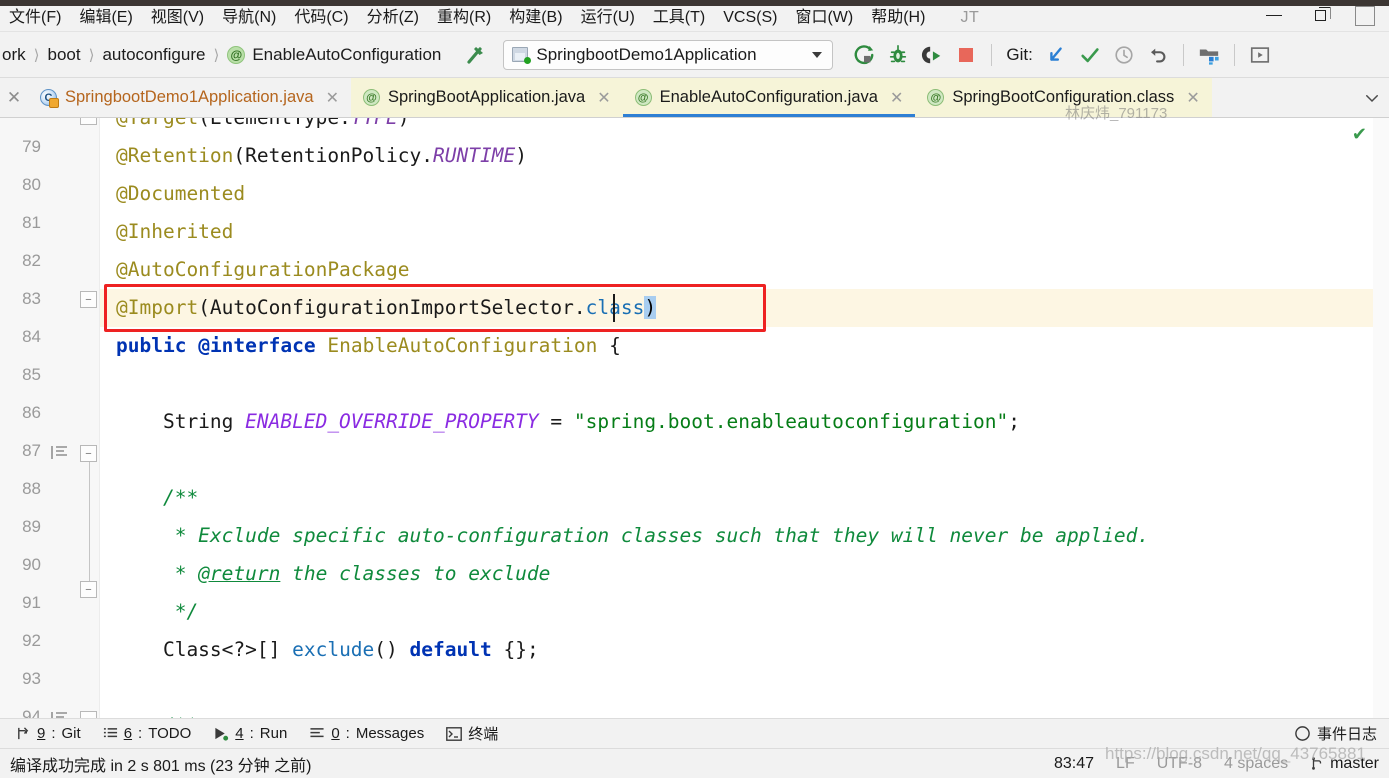  I want to click on code-line: @AutoConfigurationPackage, so click(736, 270).